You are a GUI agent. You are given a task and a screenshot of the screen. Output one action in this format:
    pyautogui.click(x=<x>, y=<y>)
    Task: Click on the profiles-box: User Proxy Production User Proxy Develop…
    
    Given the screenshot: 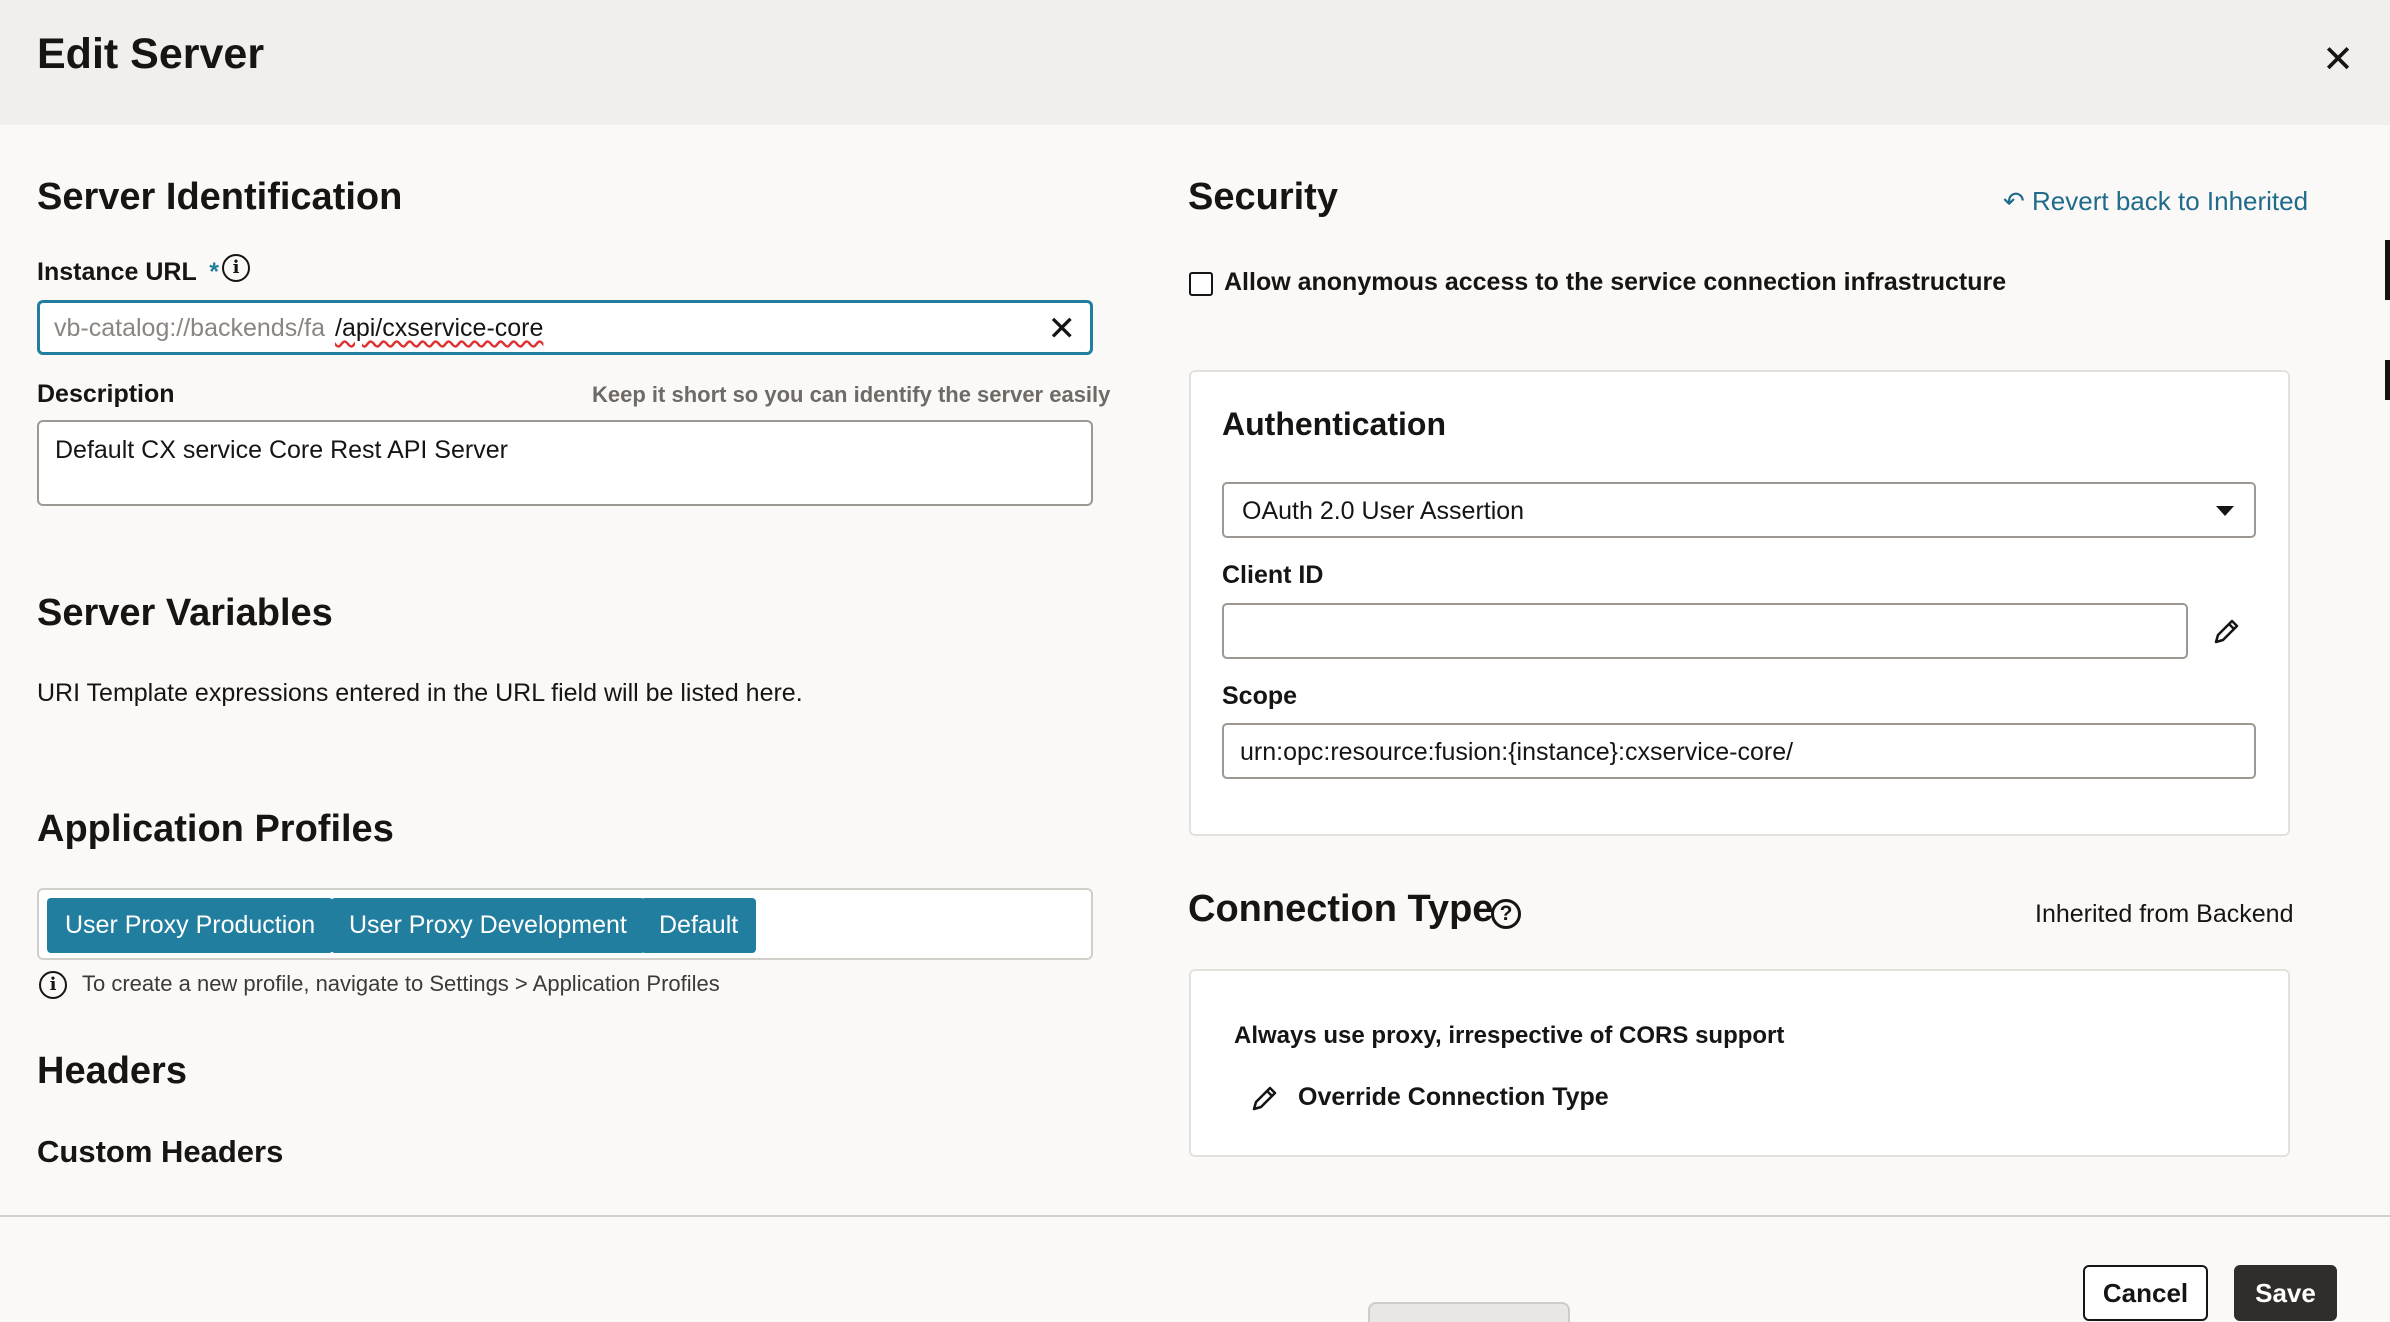 What is the action you would take?
    pyautogui.click(x=565, y=924)
    